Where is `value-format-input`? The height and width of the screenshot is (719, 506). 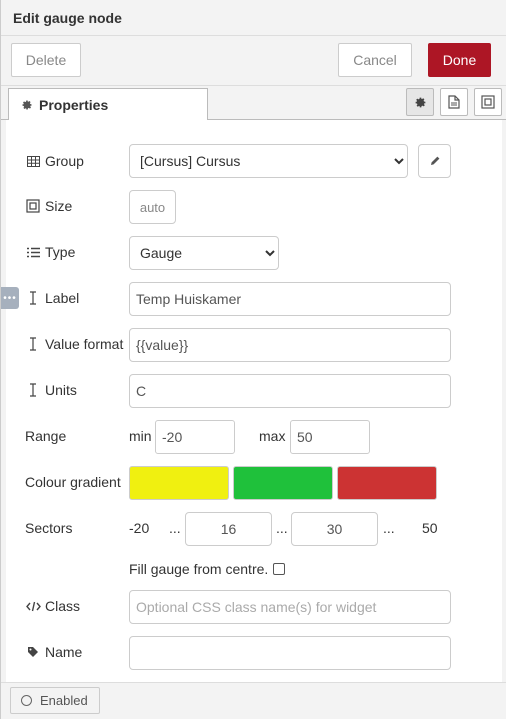
value-format-input is located at coordinates (290, 345).